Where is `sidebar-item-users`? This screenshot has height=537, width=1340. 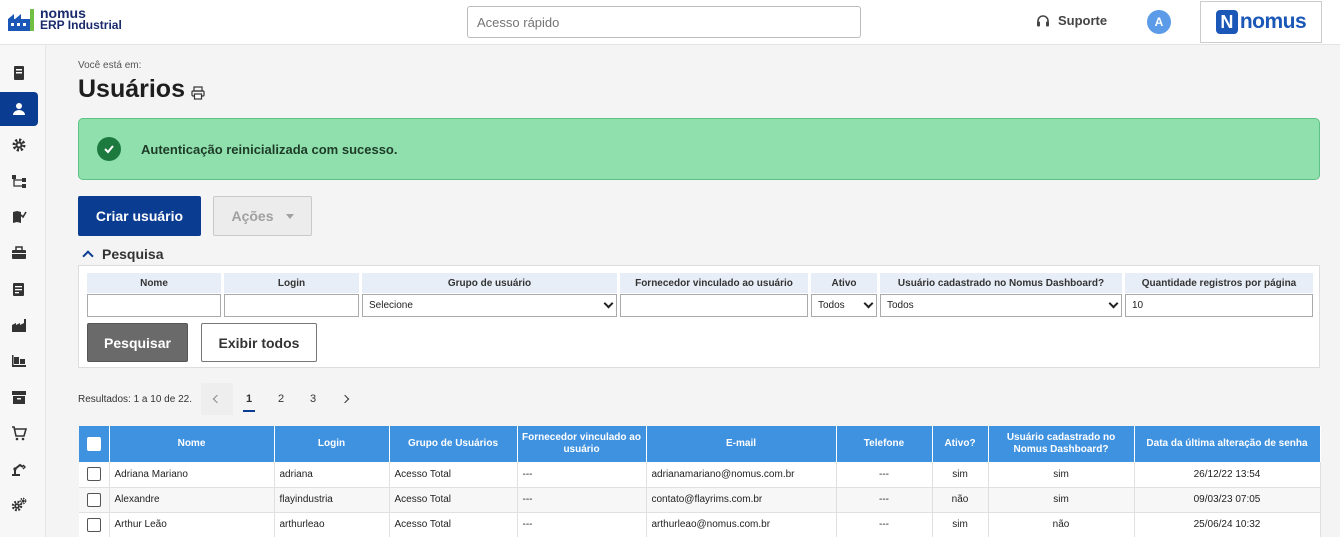
sidebar-item-users is located at coordinates (19, 109).